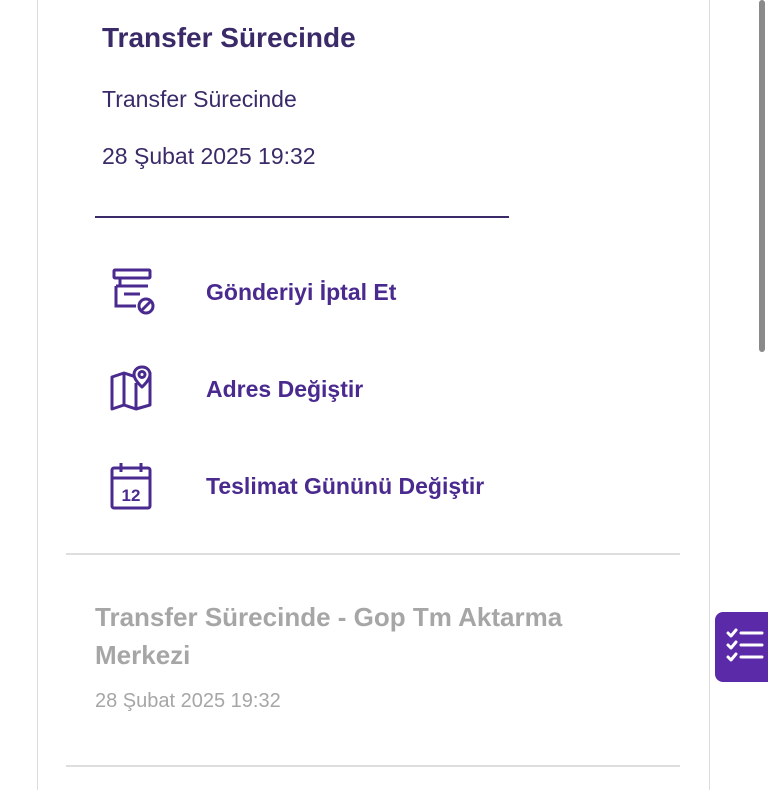 The image size is (768, 790). Describe the element at coordinates (345, 485) in the screenshot. I see `change-delivery-day-label: Teslimat Gününü Değiştir` at that location.